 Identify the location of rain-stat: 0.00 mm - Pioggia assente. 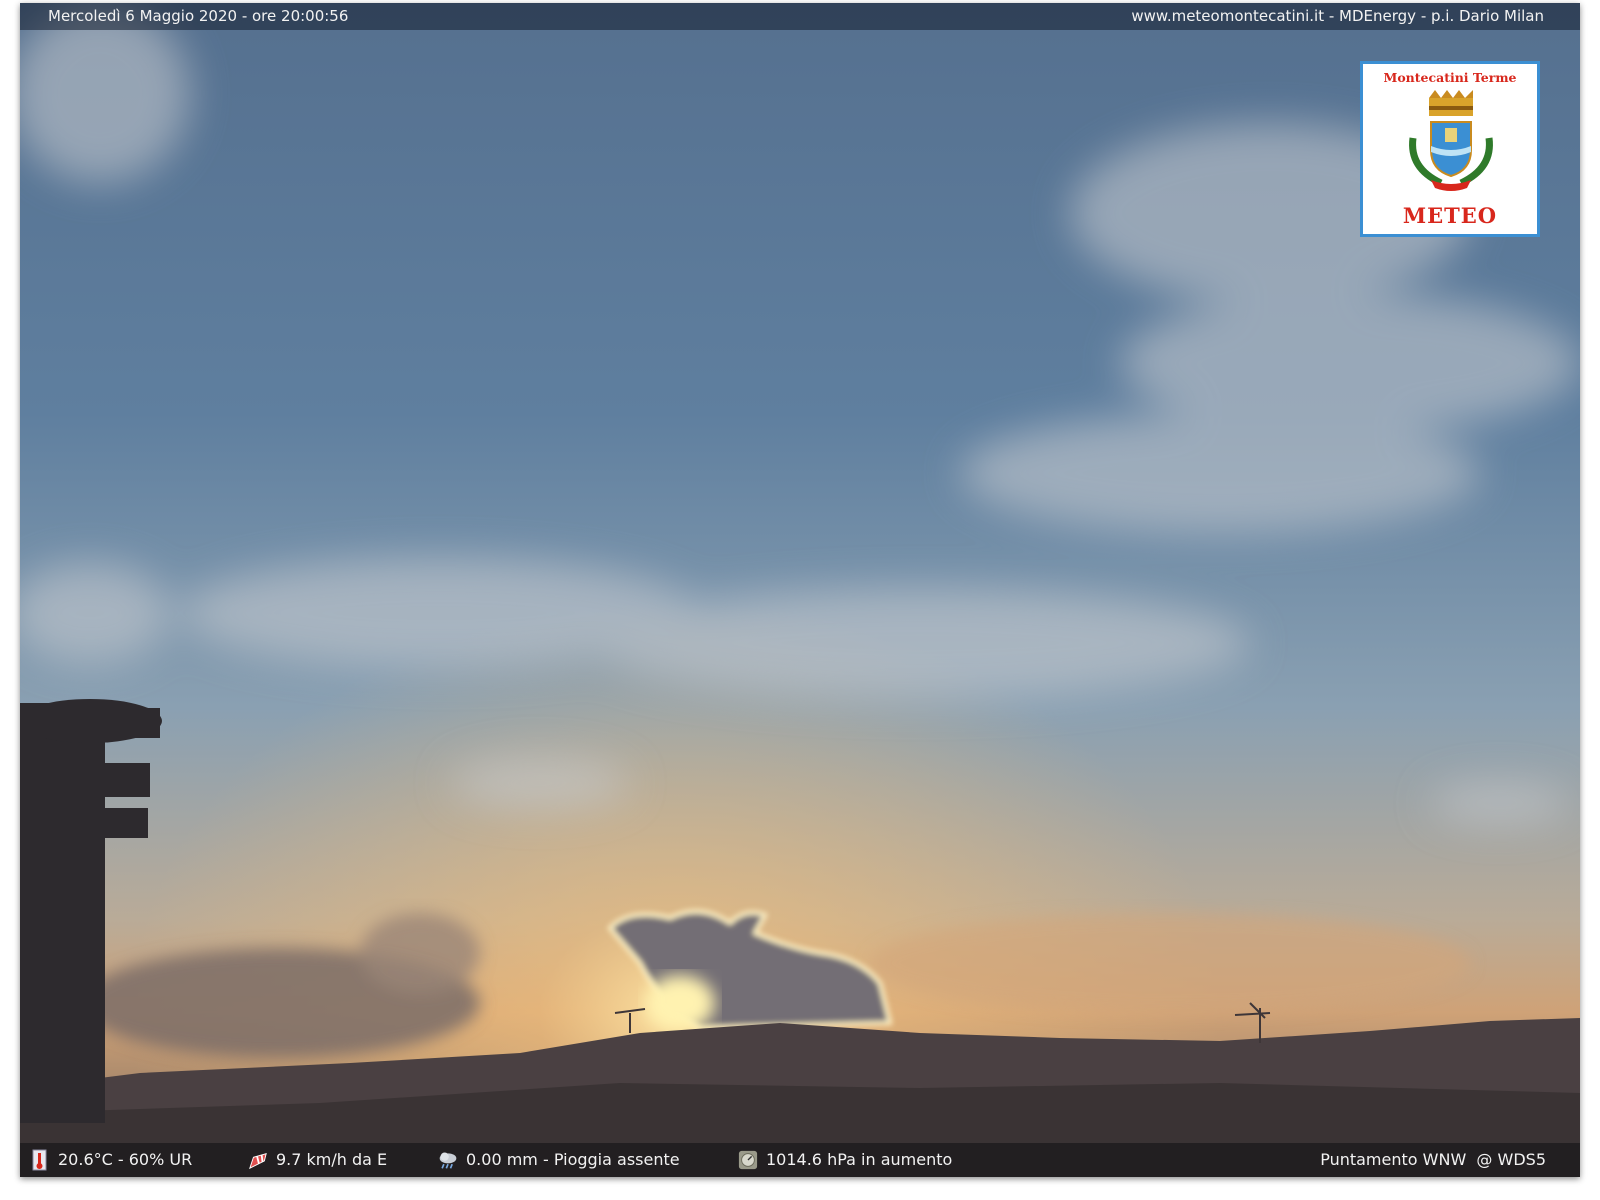
(559, 1160).